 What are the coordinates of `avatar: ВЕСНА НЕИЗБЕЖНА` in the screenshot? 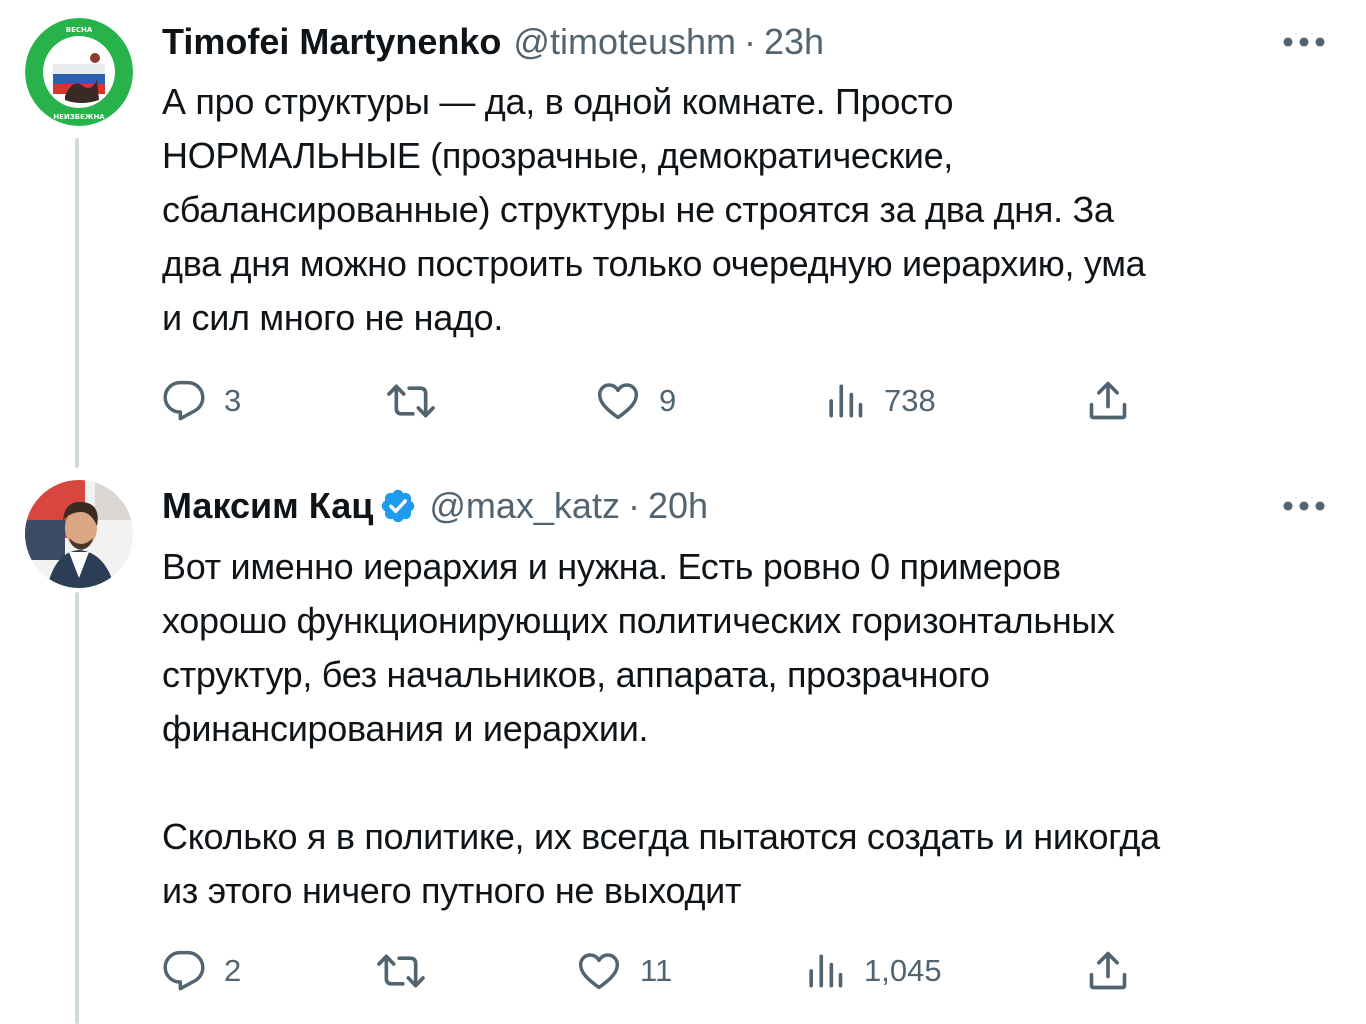 It's located at (79, 72).